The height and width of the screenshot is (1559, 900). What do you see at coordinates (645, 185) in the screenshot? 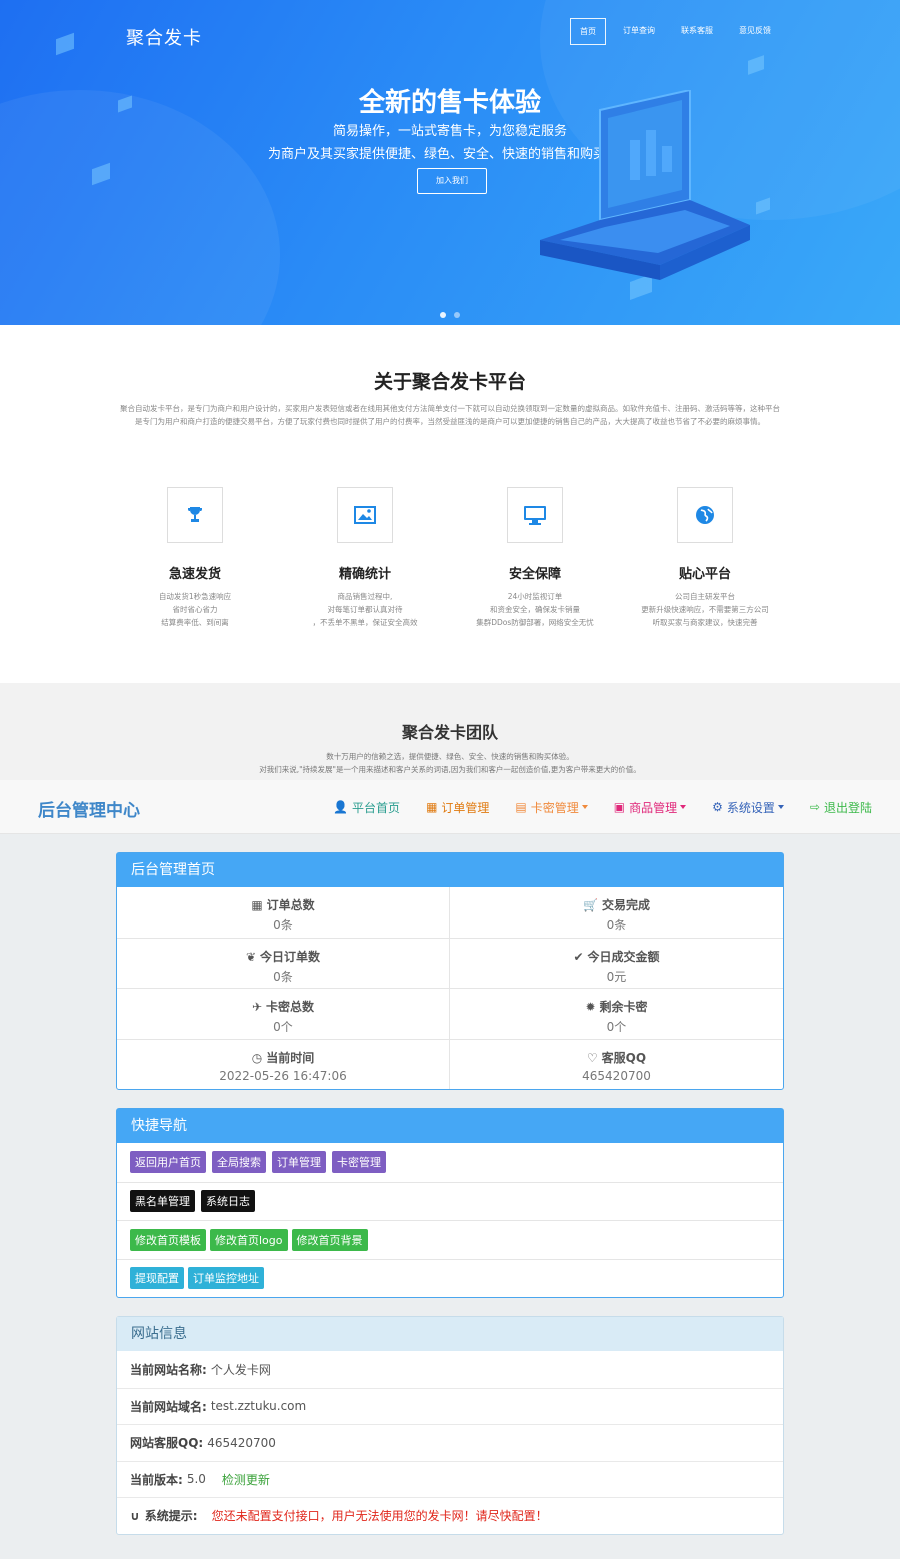
I see `laptop-illustration` at bounding box center [645, 185].